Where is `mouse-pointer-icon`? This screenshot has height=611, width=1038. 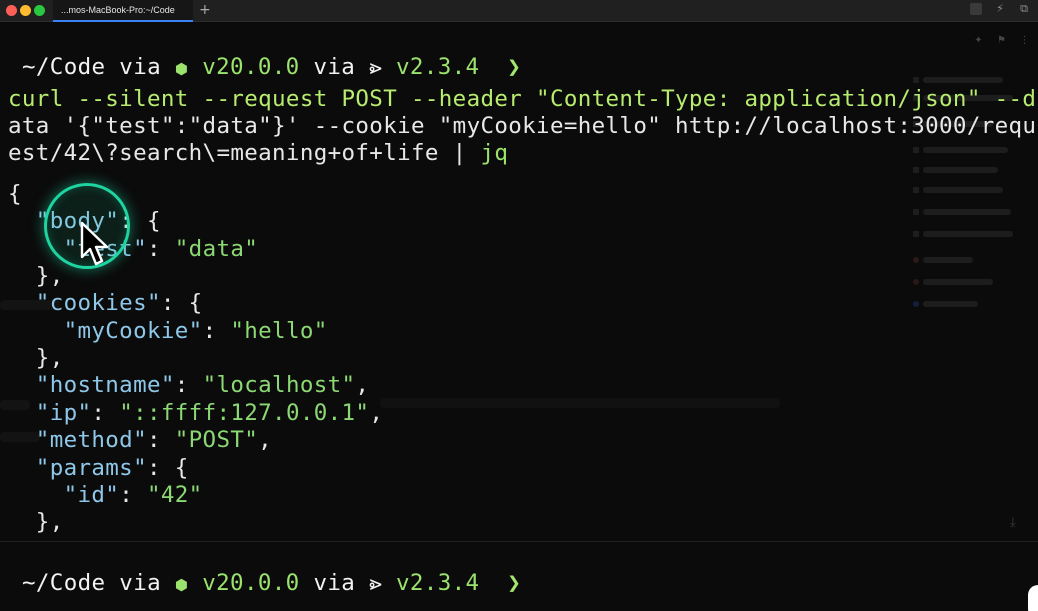
mouse-pointer-icon is located at coordinates (94, 243).